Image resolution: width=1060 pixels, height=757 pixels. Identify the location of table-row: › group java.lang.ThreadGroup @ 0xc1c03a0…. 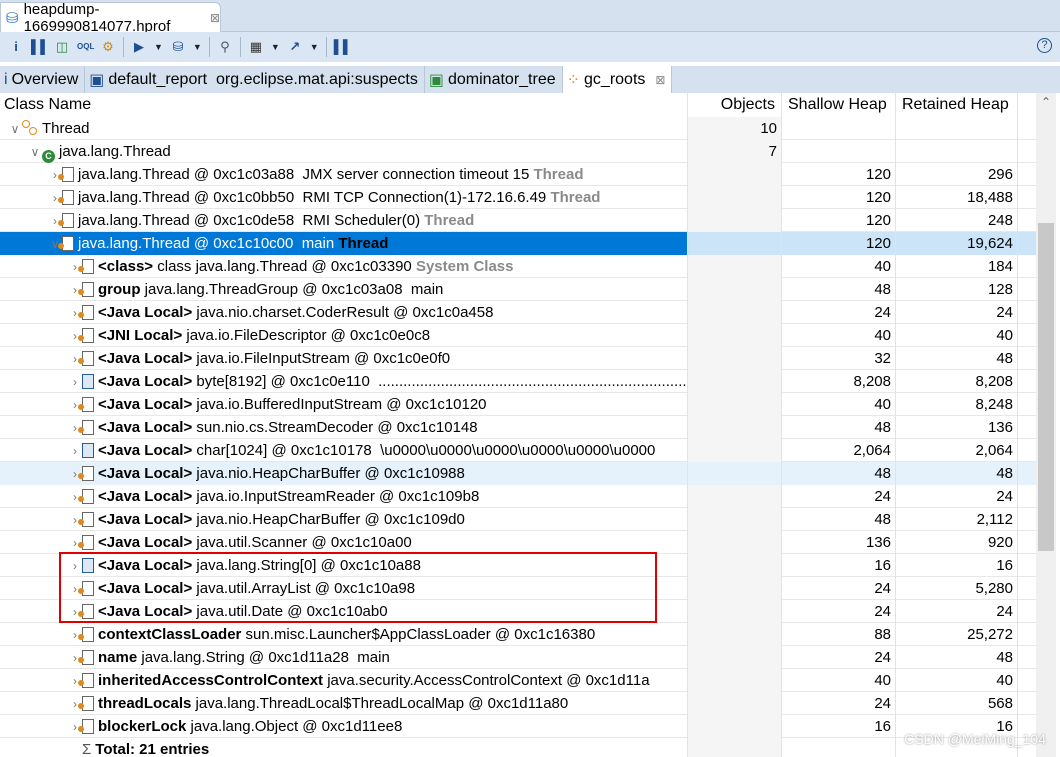
(518, 289).